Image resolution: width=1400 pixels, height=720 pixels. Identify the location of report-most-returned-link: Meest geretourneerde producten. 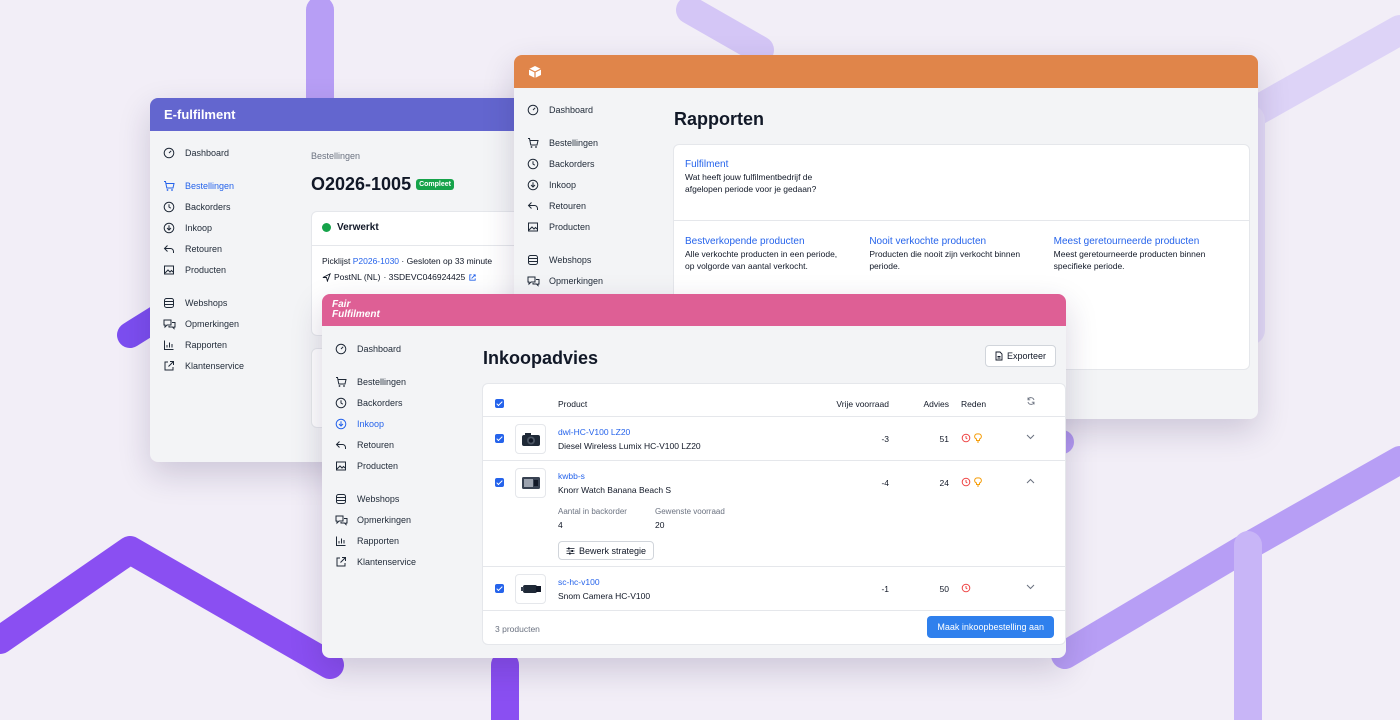
(1146, 241).